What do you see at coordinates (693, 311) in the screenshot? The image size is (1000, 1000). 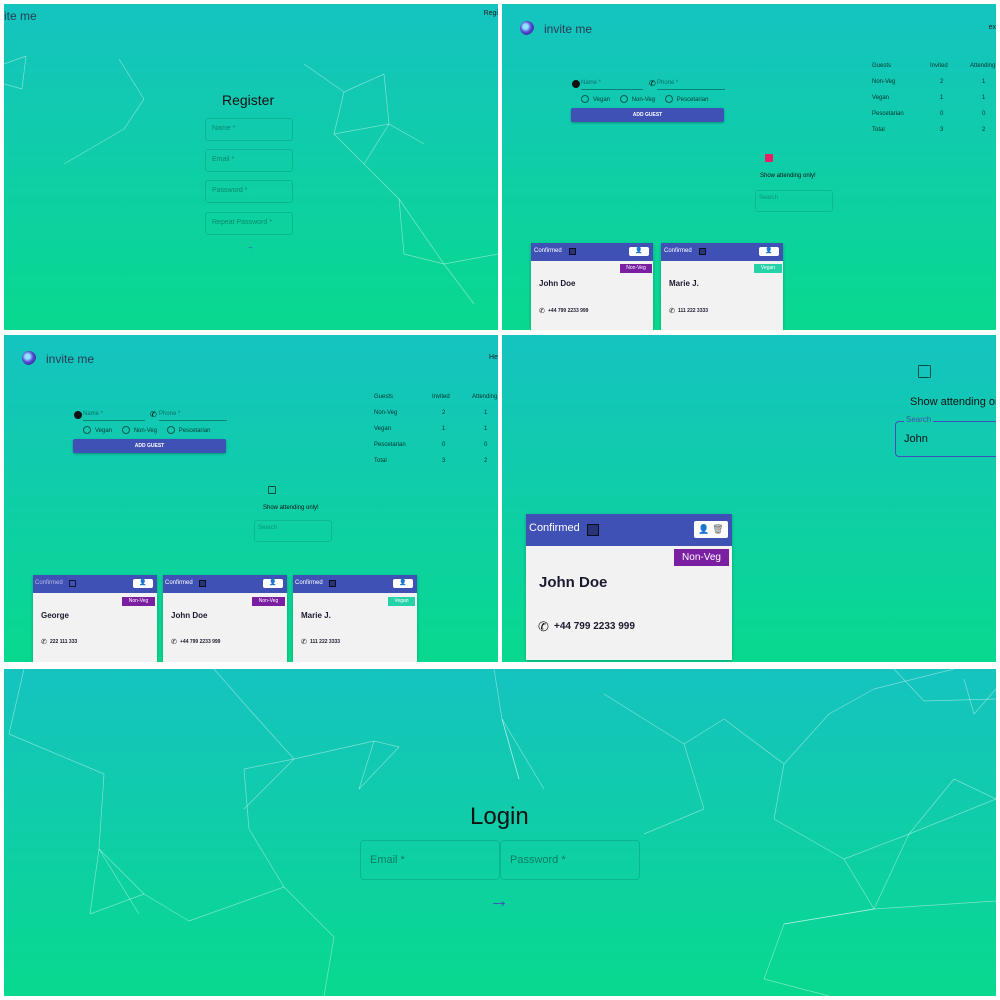 I see `guest-phone: 111 222 3333` at bounding box center [693, 311].